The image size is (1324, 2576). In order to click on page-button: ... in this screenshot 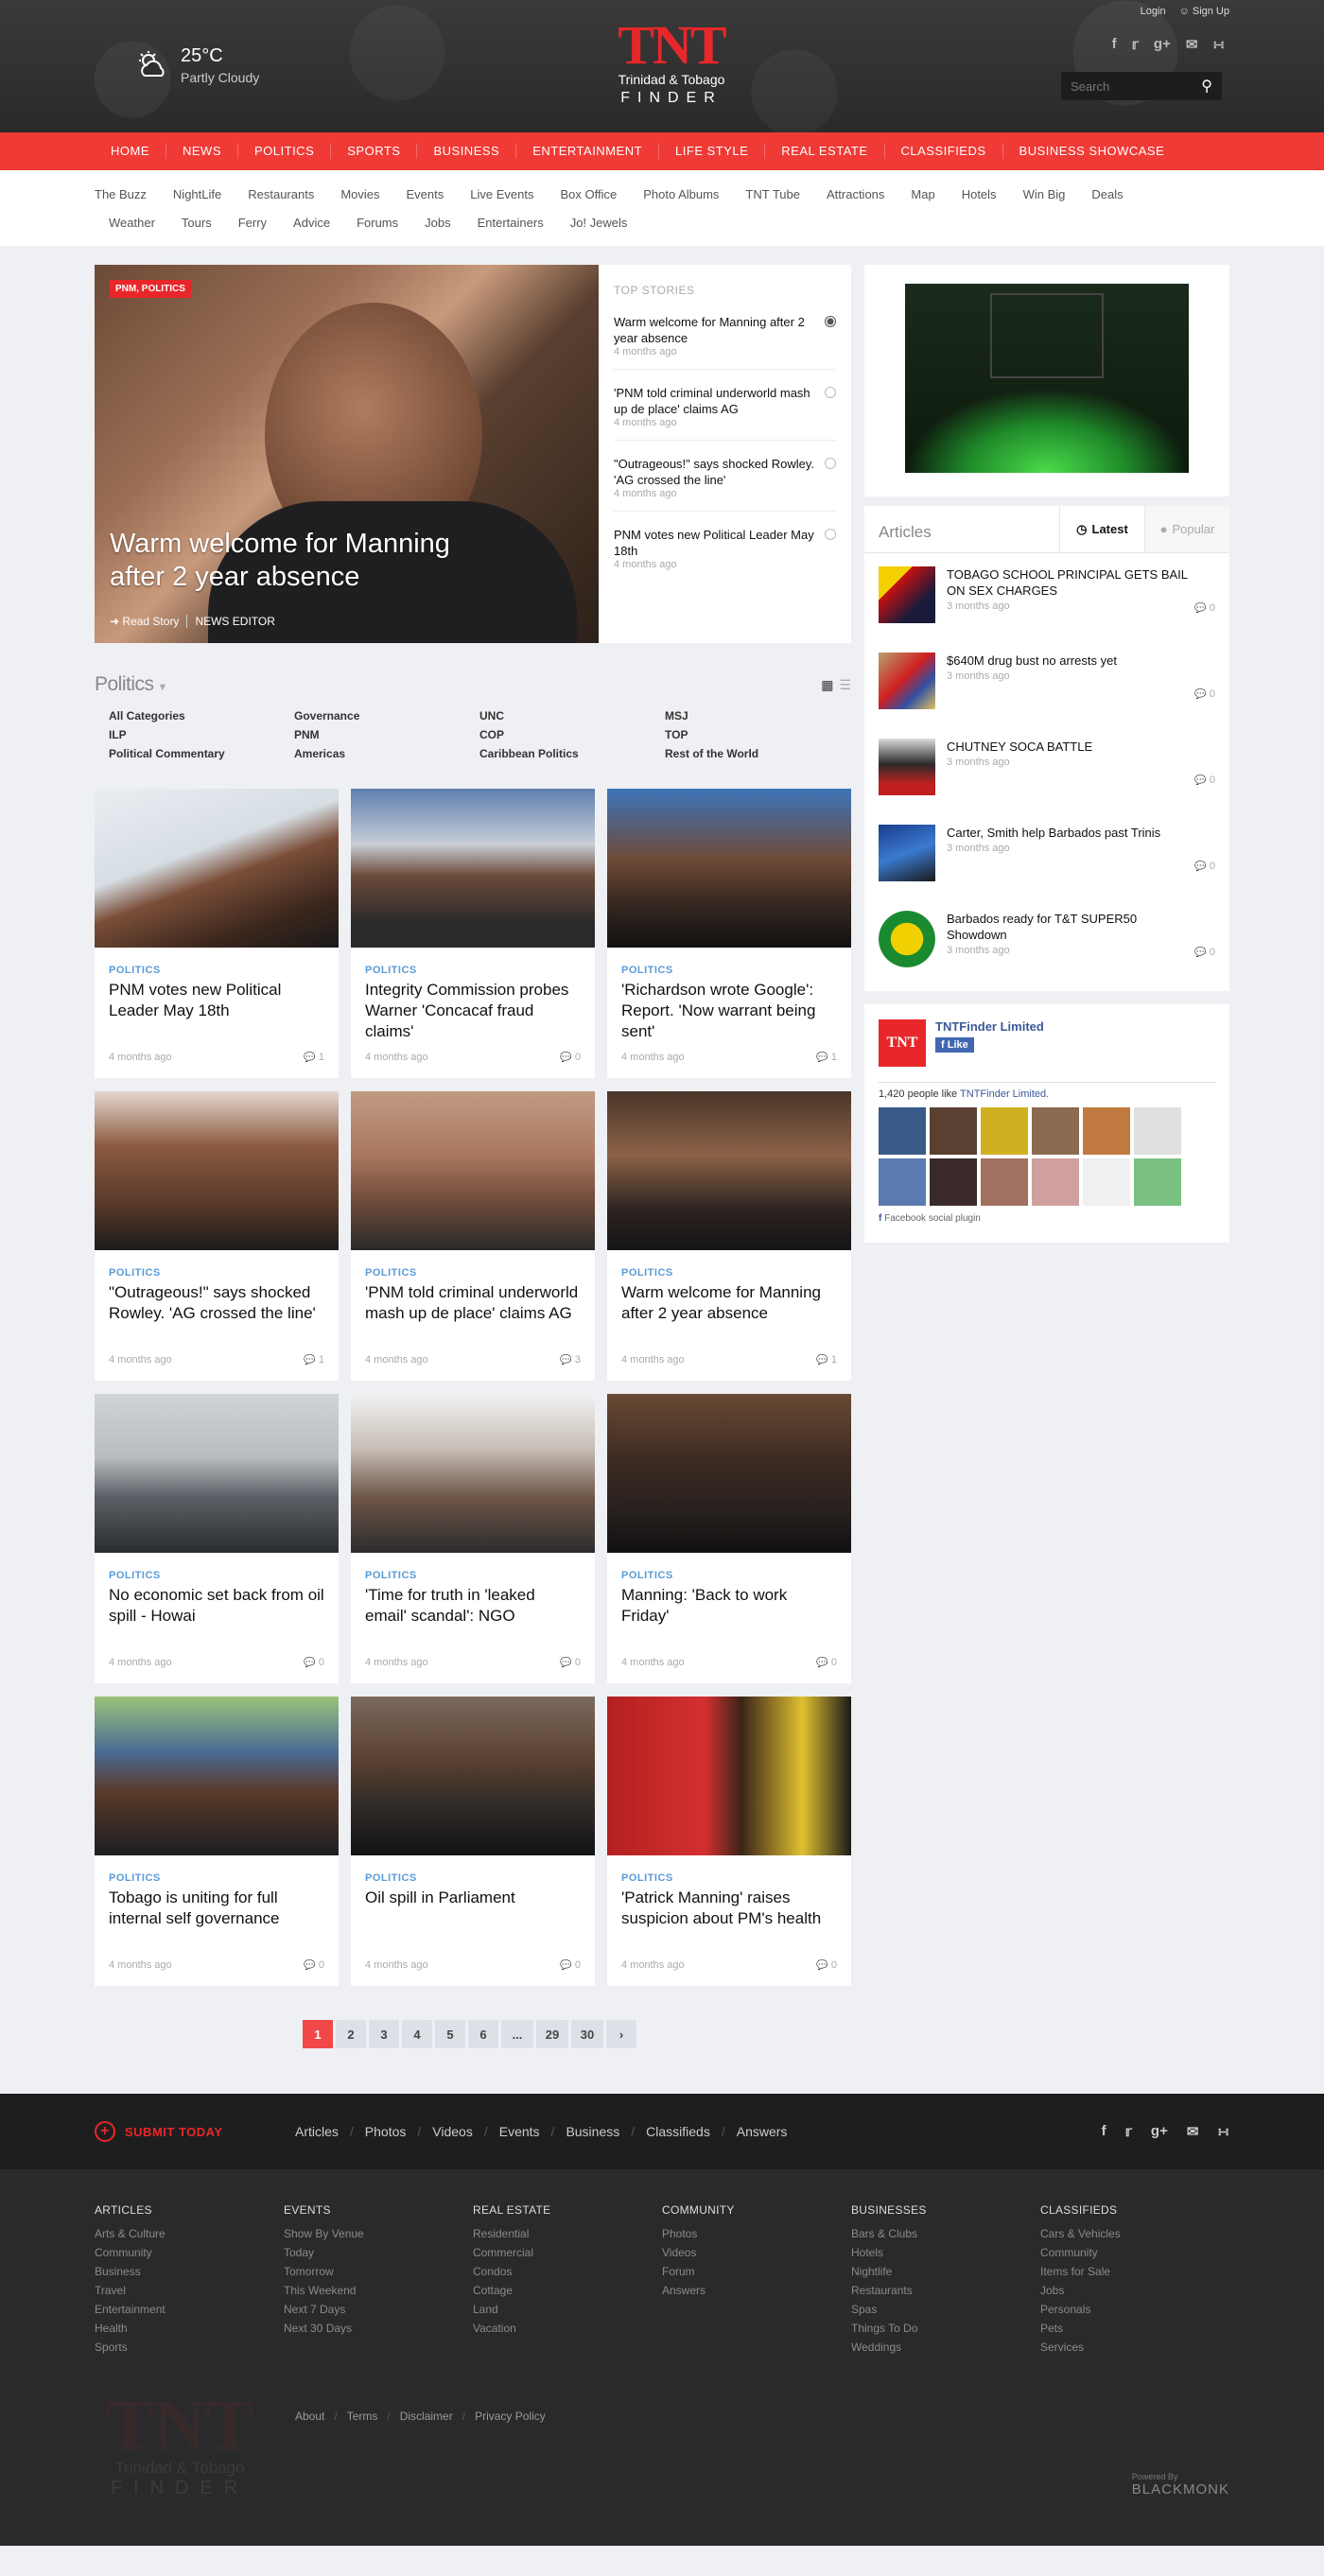, I will do `click(517, 2034)`.